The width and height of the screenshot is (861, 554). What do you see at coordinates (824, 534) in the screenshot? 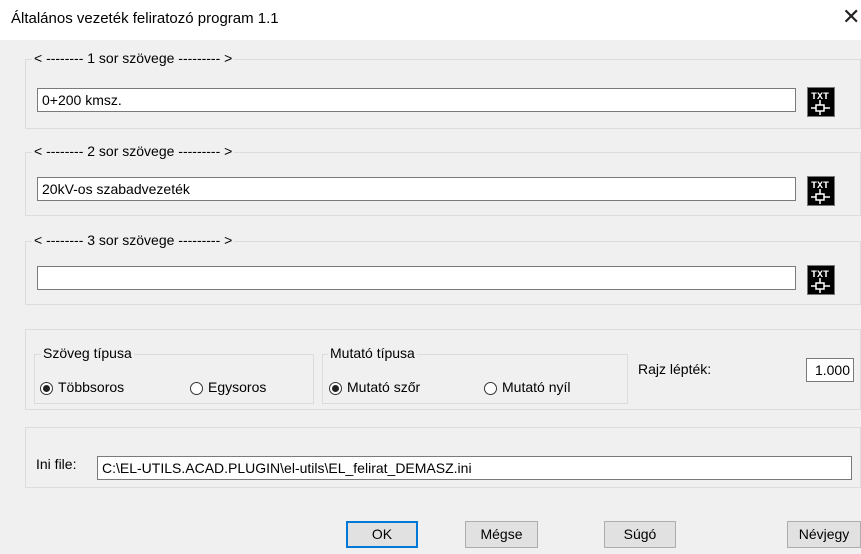
I see `about-button: Névjegy` at bounding box center [824, 534].